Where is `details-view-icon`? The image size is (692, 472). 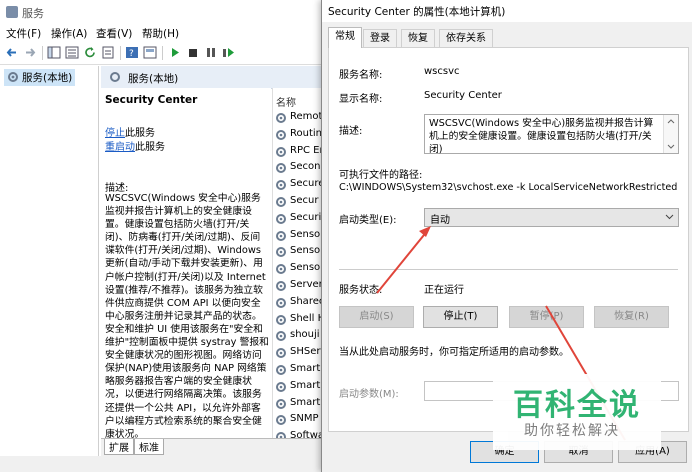 details-view-icon is located at coordinates (150, 52).